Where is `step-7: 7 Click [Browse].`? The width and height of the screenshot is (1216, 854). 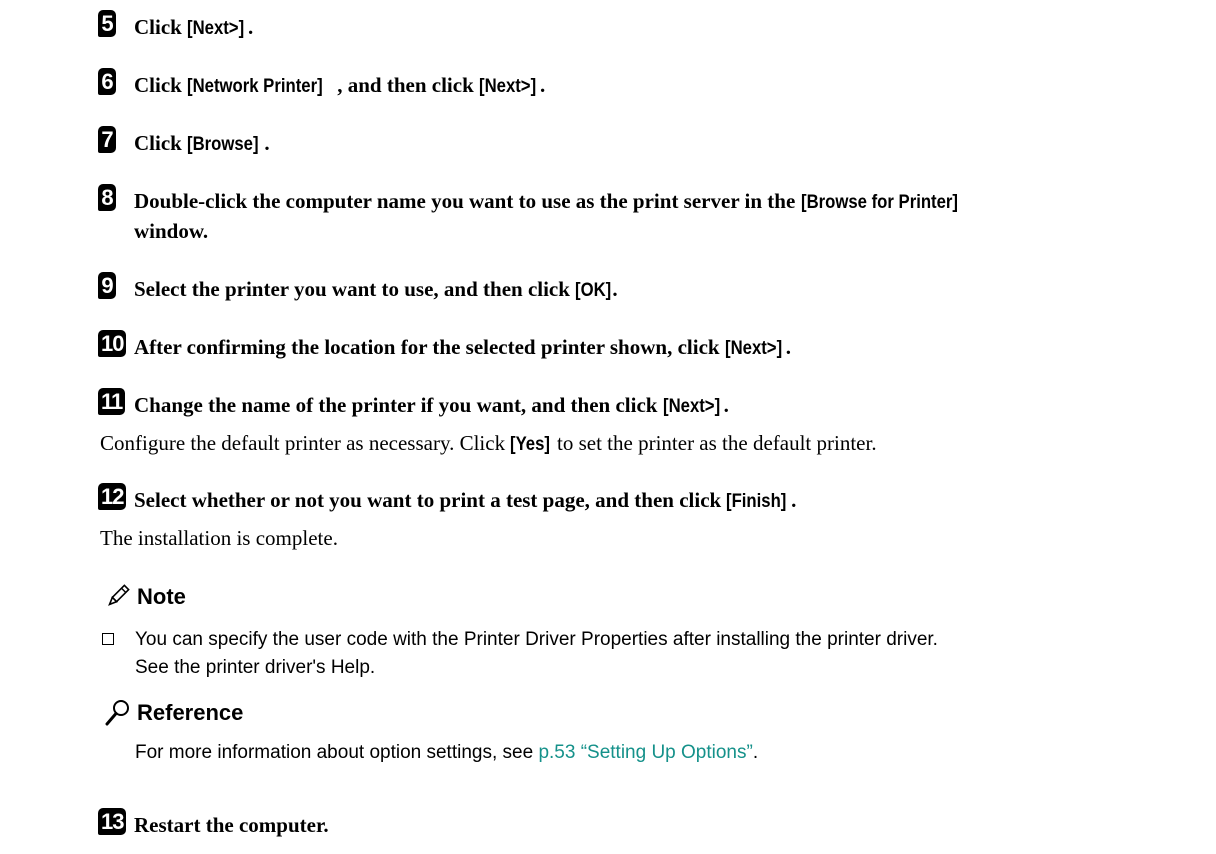
step-7: 7 Click [Browse]. is located at coordinates (652, 142).